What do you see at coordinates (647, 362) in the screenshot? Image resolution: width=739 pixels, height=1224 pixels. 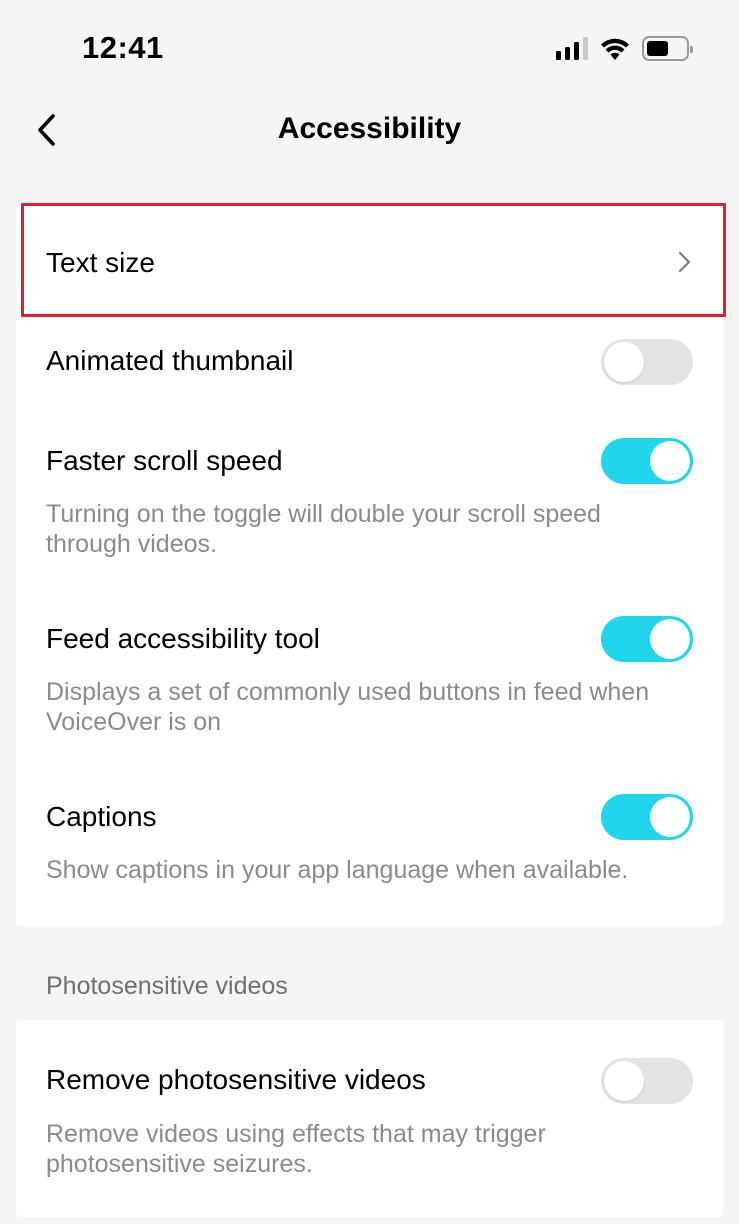 I see `animated-thumbnail-toggle` at bounding box center [647, 362].